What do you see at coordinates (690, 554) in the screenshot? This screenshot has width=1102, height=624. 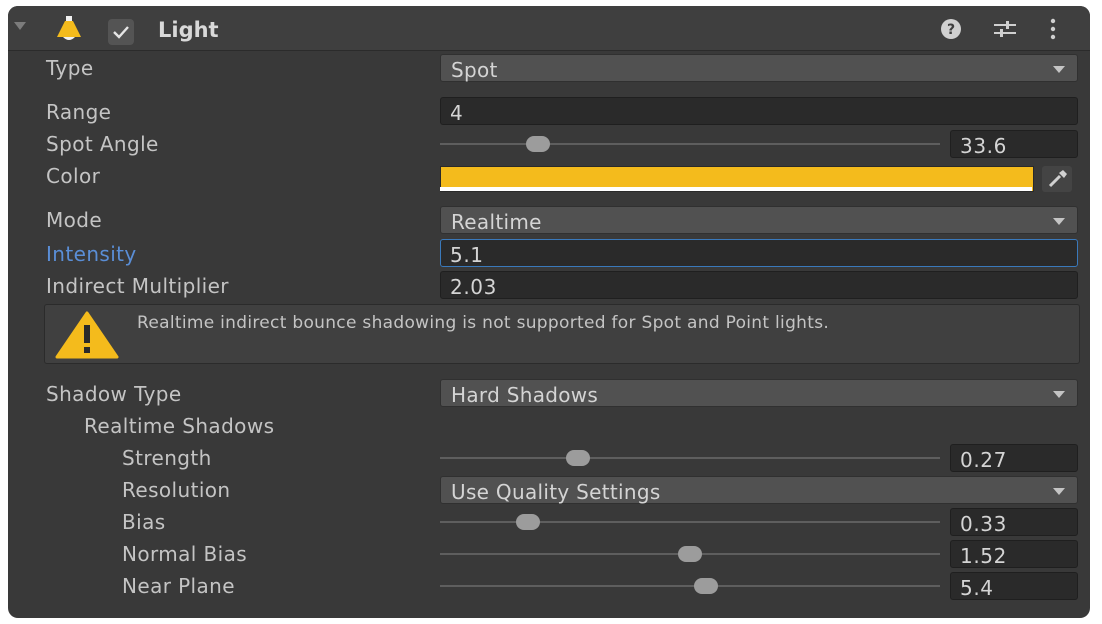 I see `normal-bias-slider-thumb` at bounding box center [690, 554].